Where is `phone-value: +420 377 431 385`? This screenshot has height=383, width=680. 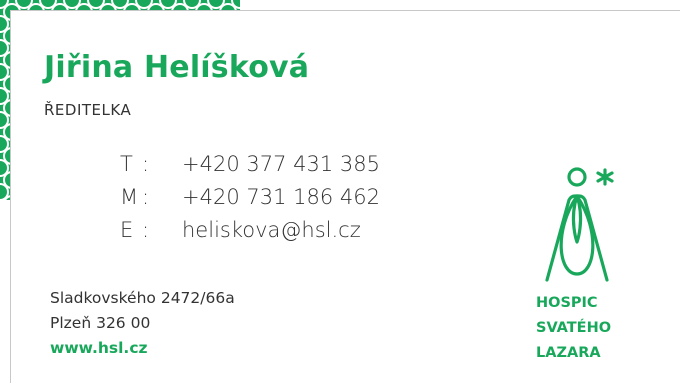
phone-value: +420 377 431 385 is located at coordinates (281, 164).